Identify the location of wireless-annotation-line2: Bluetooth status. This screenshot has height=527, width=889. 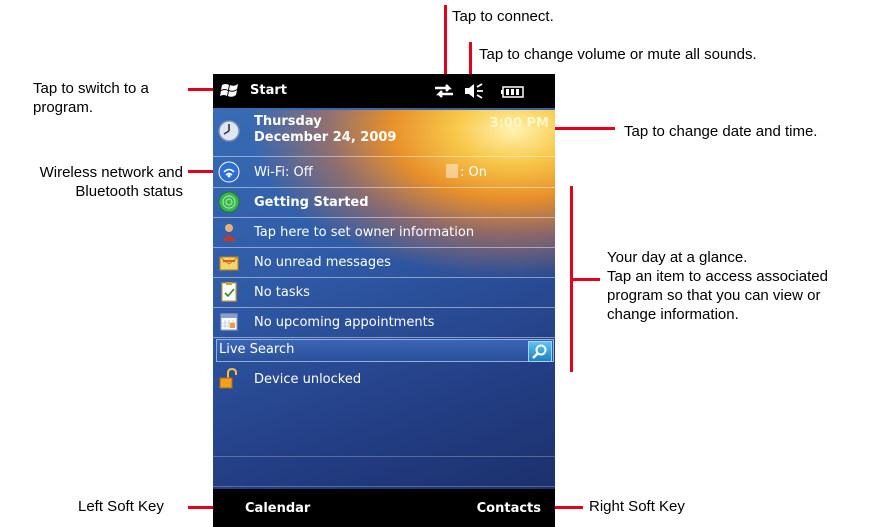
(129, 191).